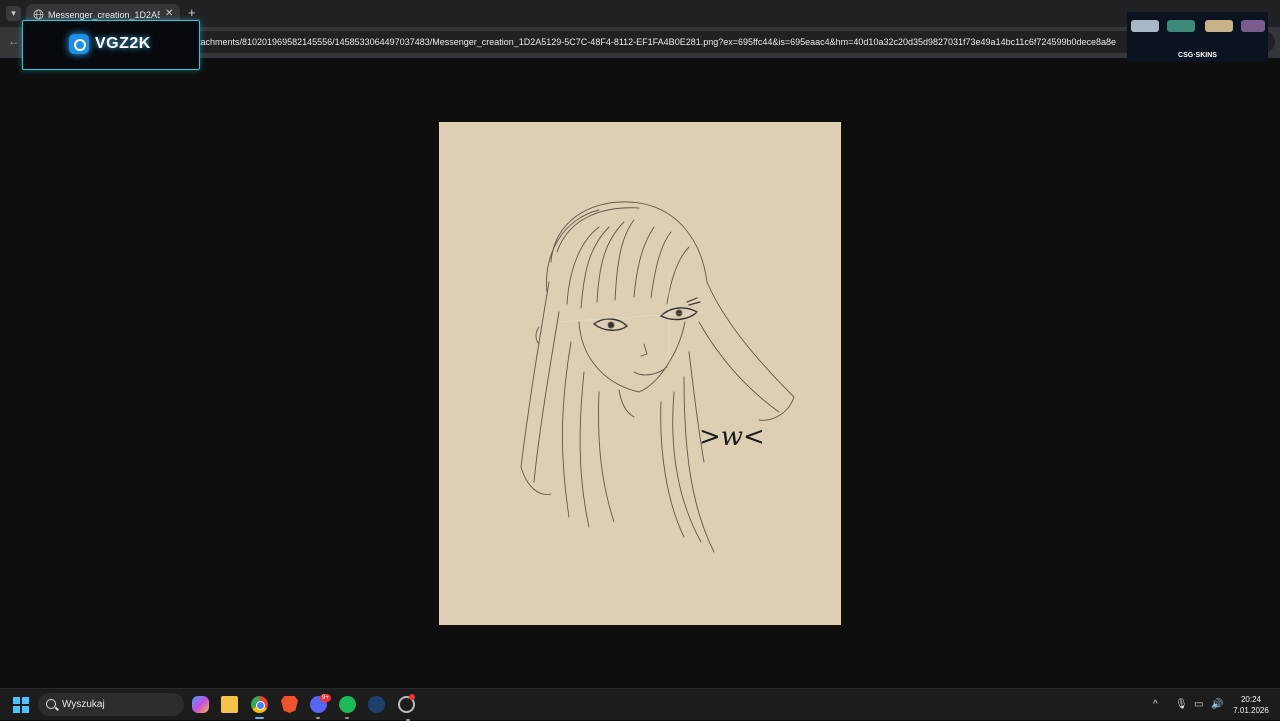  Describe the element at coordinates (13, 13) in the screenshot. I see `tab-search-button: ▾` at that location.